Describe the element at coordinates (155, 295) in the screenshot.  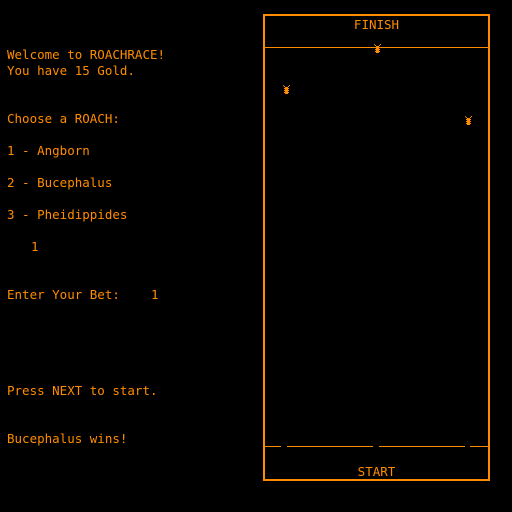
I see `bet-input: 1` at that location.